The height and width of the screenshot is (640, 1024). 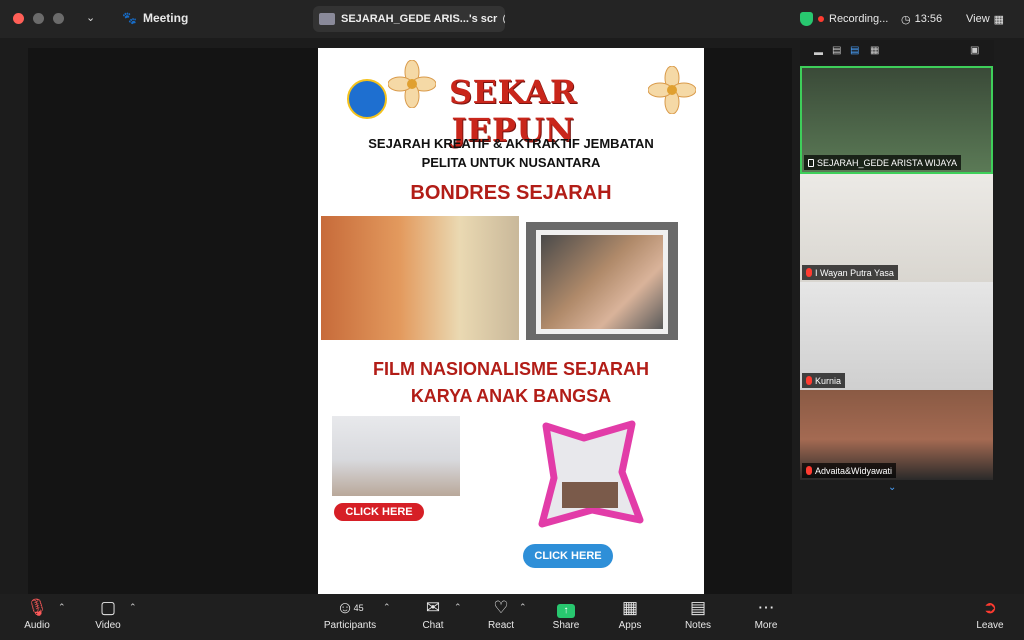 What do you see at coordinates (108, 607) in the screenshot?
I see `video-camera-icon: ▢` at bounding box center [108, 607].